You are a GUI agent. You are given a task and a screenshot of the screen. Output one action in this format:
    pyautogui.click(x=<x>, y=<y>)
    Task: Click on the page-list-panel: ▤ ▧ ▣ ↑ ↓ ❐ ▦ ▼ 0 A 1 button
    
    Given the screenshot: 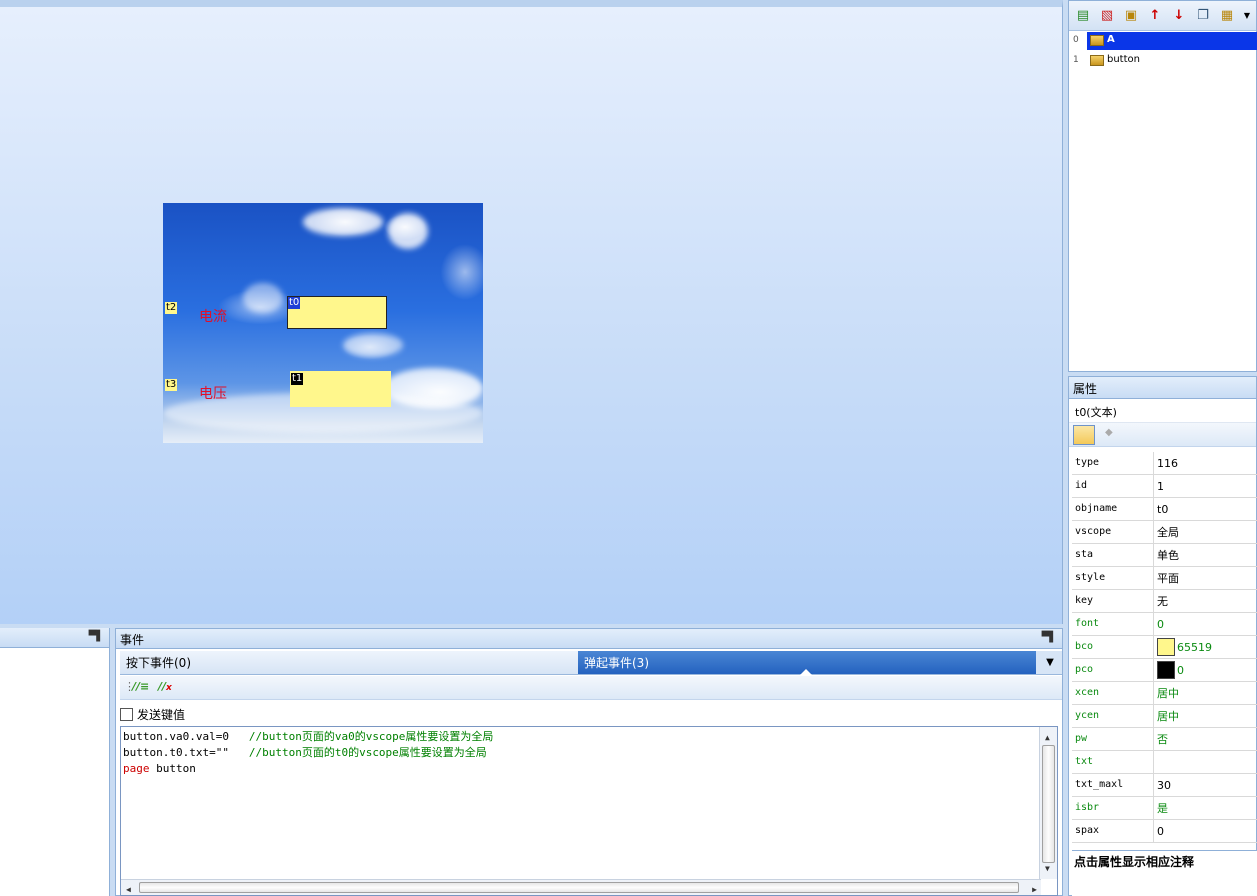 What is the action you would take?
    pyautogui.click(x=1162, y=186)
    